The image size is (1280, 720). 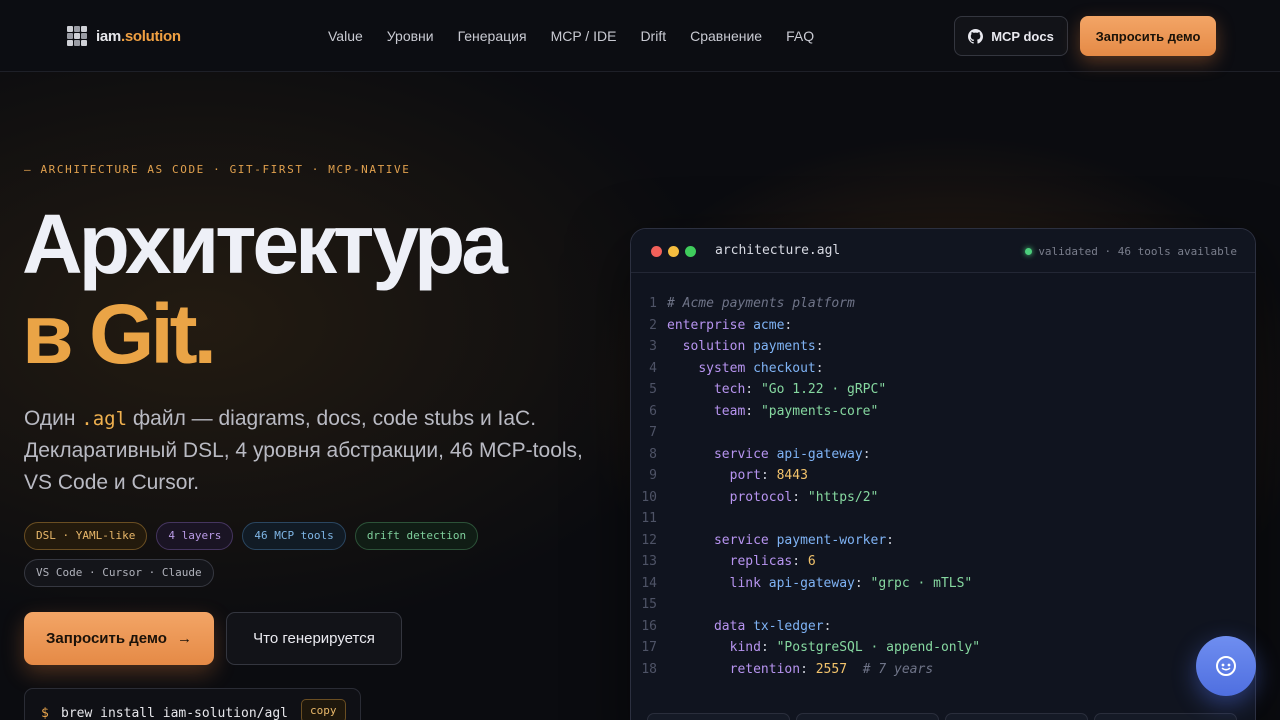 I want to click on code-line: 1 # Acme payments platform, so click(x=943, y=304).